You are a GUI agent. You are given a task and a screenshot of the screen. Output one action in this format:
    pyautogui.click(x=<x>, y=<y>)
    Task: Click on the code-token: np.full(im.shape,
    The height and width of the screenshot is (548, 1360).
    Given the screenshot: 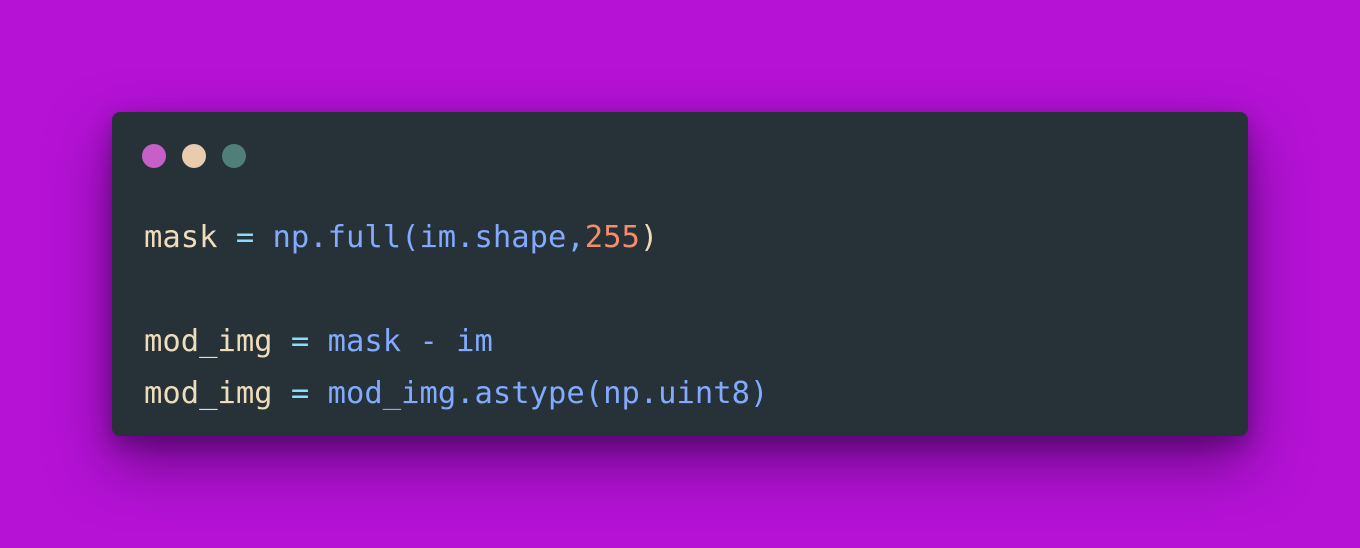 What is the action you would take?
    pyautogui.click(x=428, y=237)
    